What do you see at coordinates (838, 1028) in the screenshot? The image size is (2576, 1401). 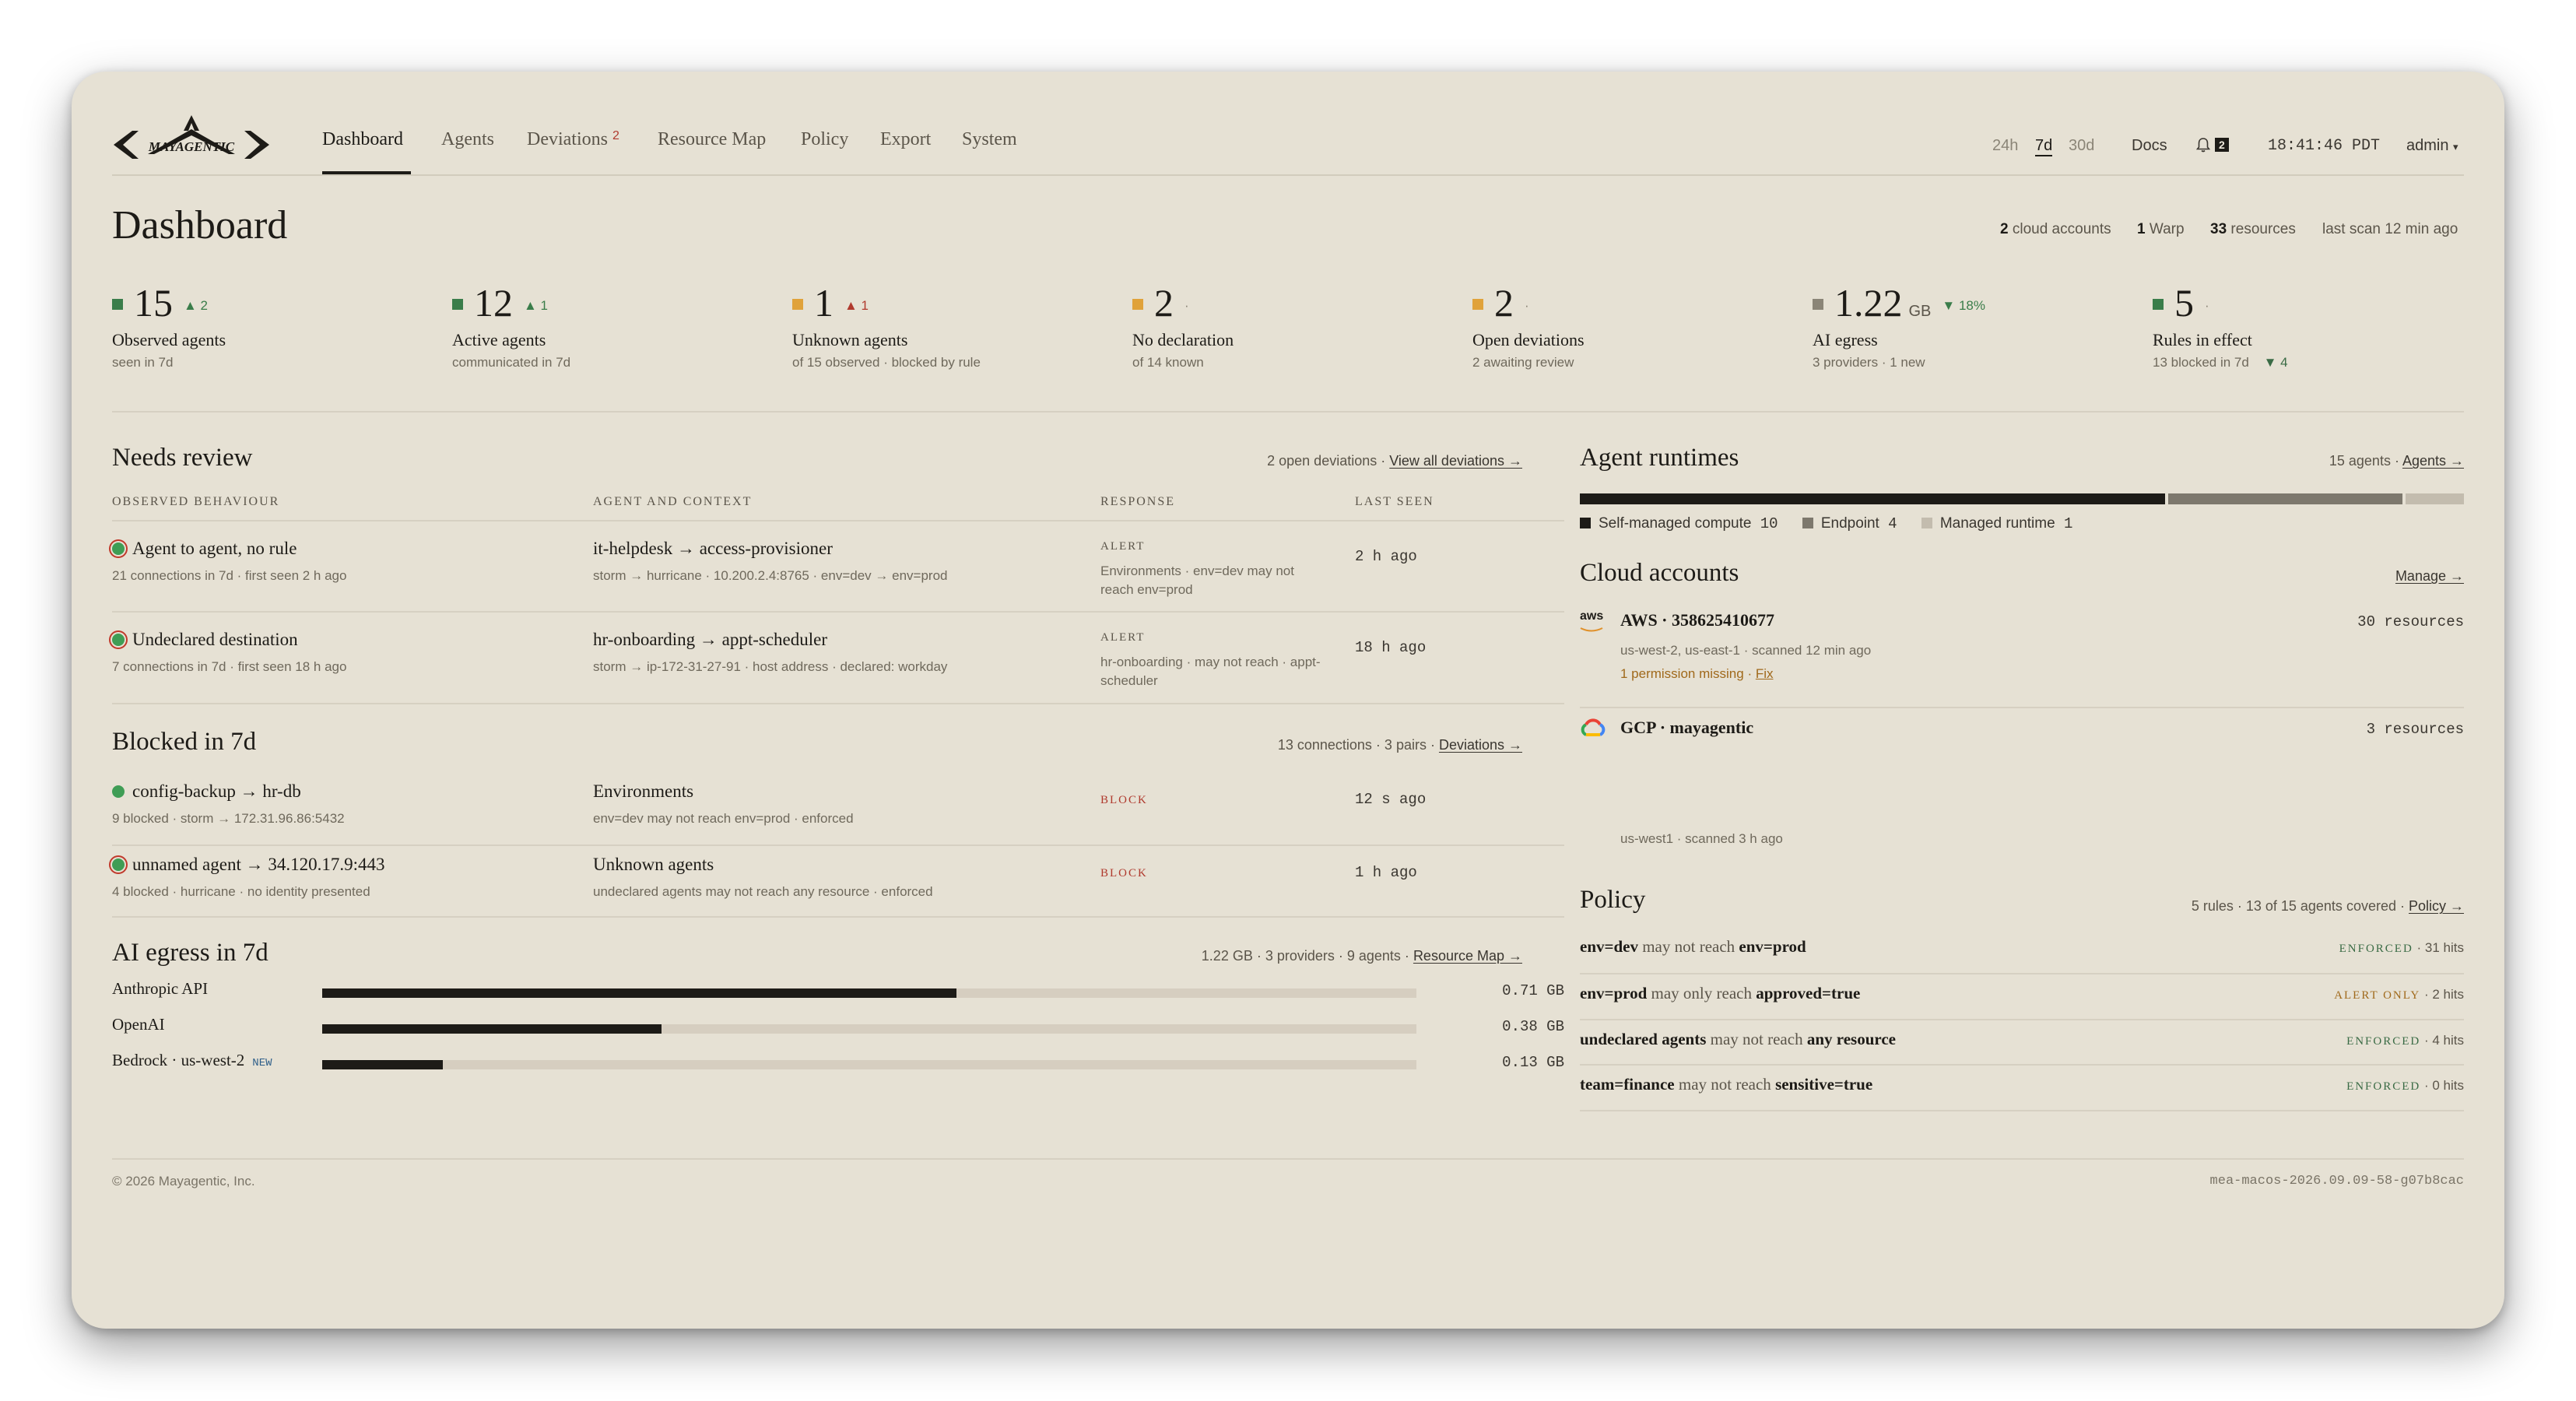 I see `egress-row: OpenAI 0.38 GB` at bounding box center [838, 1028].